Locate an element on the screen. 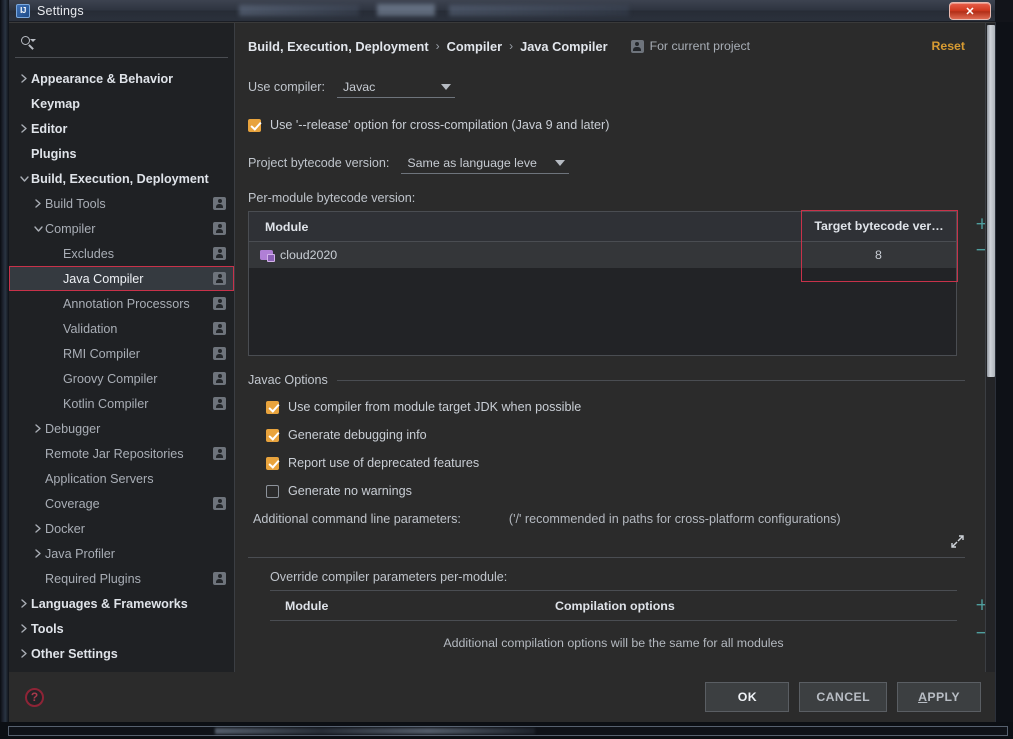 The height and width of the screenshot is (739, 1013). table-row: cloud2020 8 is located at coordinates (602, 255).